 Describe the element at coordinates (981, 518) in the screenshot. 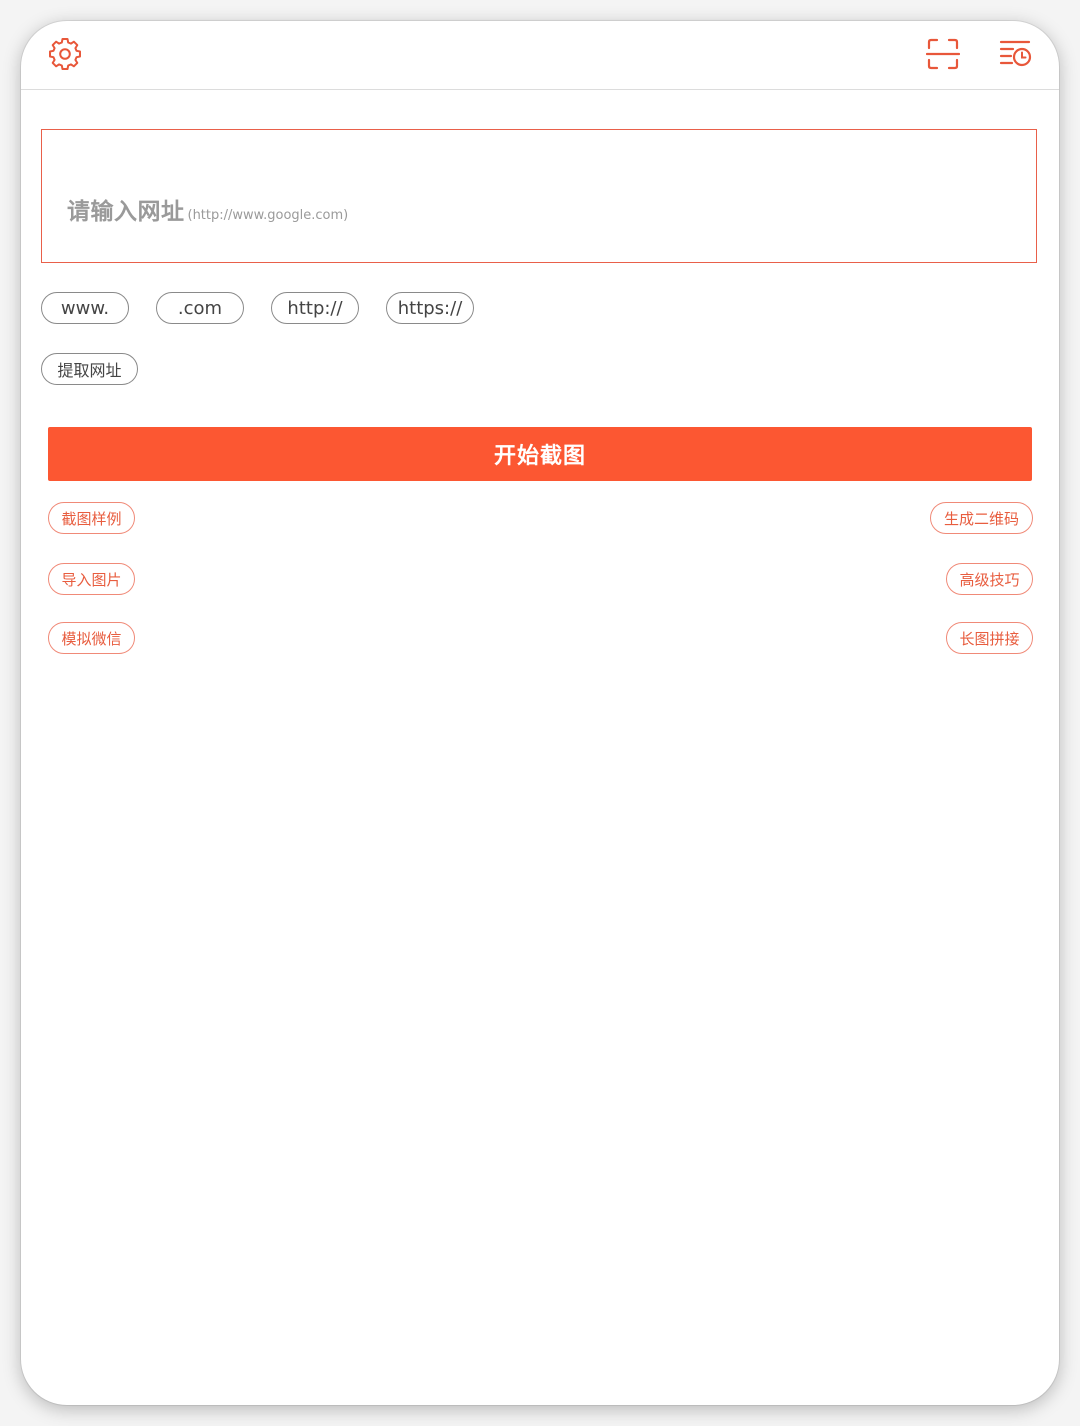

I see `generate-qrcode-button: 生成二维码` at that location.